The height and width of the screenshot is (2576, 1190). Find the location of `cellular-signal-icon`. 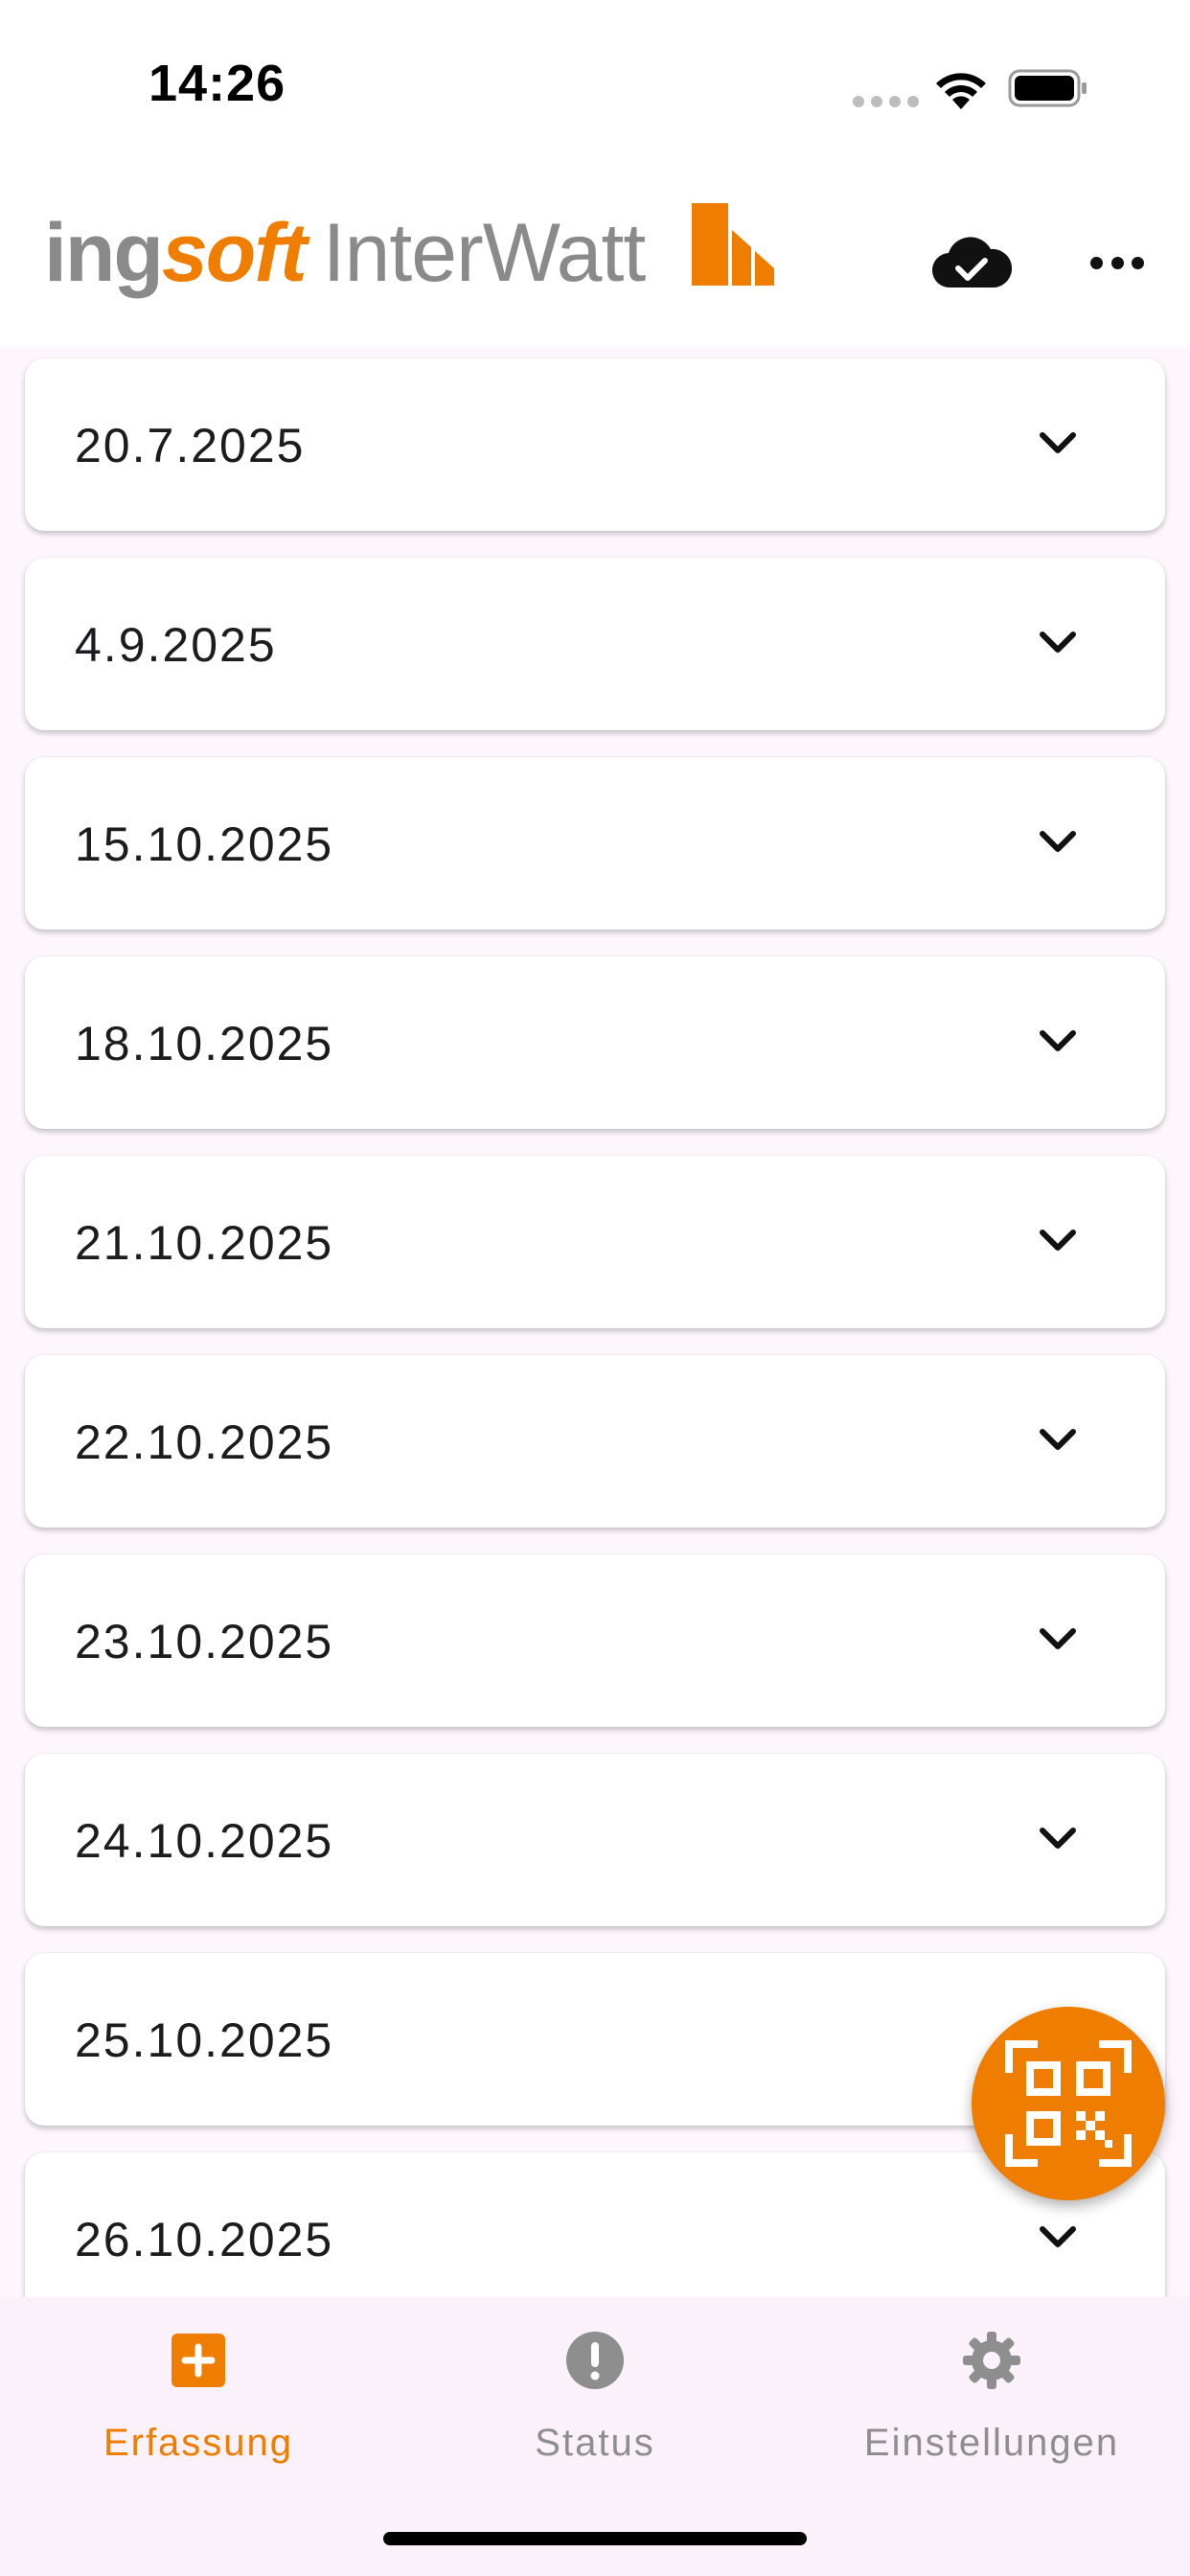

cellular-signal-icon is located at coordinates (886, 101).